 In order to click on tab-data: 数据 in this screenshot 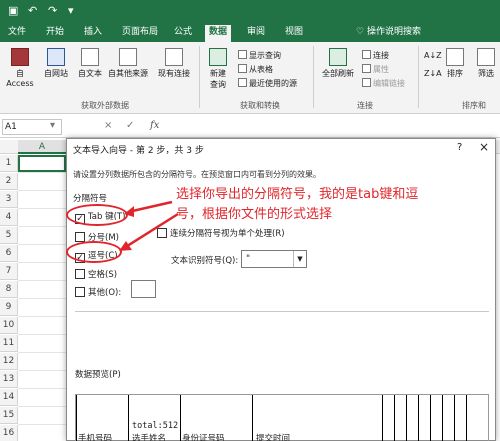, I will do `click(218, 33)`.